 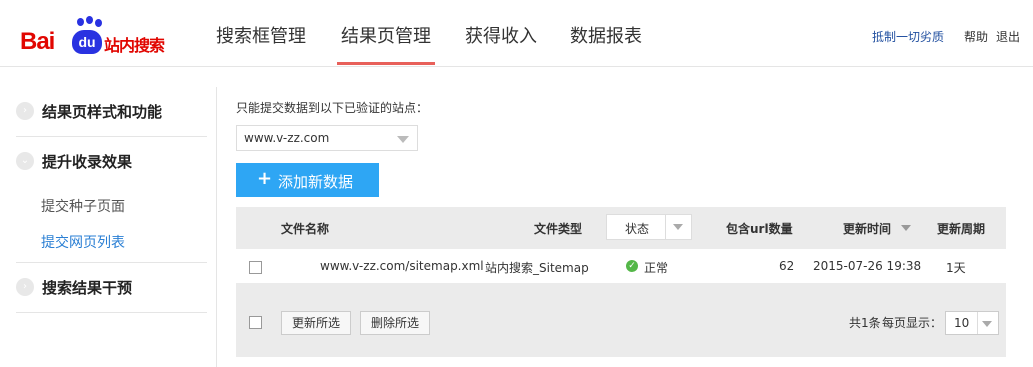 I want to click on delete-selected-button: 删除所选, so click(x=395, y=323).